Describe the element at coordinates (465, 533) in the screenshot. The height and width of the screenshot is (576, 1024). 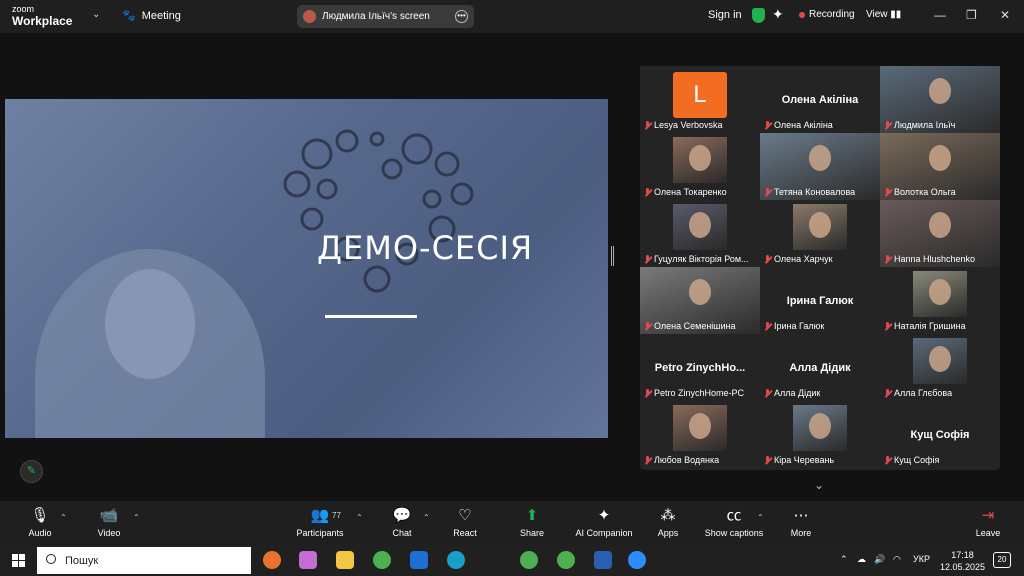
I see `react-label: React` at that location.